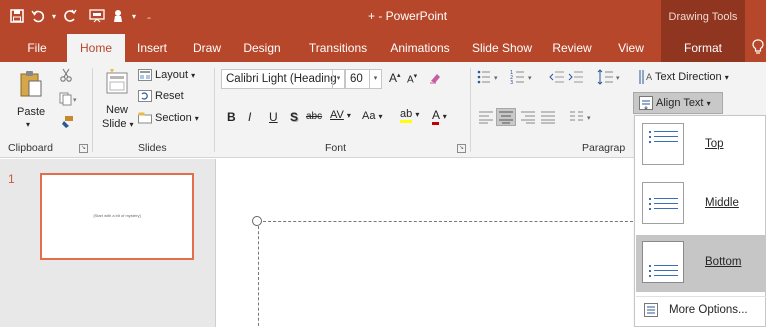 The image size is (766, 327). Describe the element at coordinates (759, 48) in the screenshot. I see `tell-me-lightbulb-icon` at that location.